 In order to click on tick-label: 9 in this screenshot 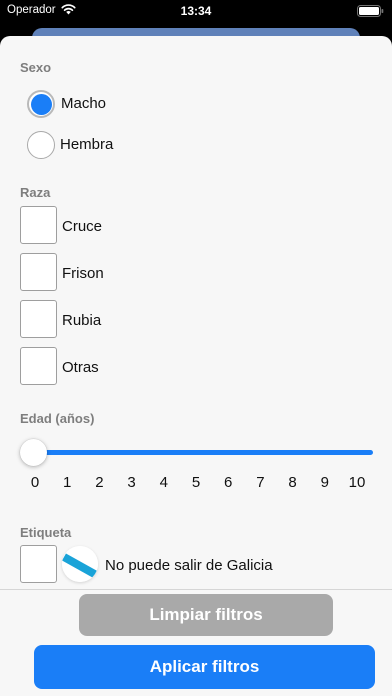, I will do `click(324, 482)`.